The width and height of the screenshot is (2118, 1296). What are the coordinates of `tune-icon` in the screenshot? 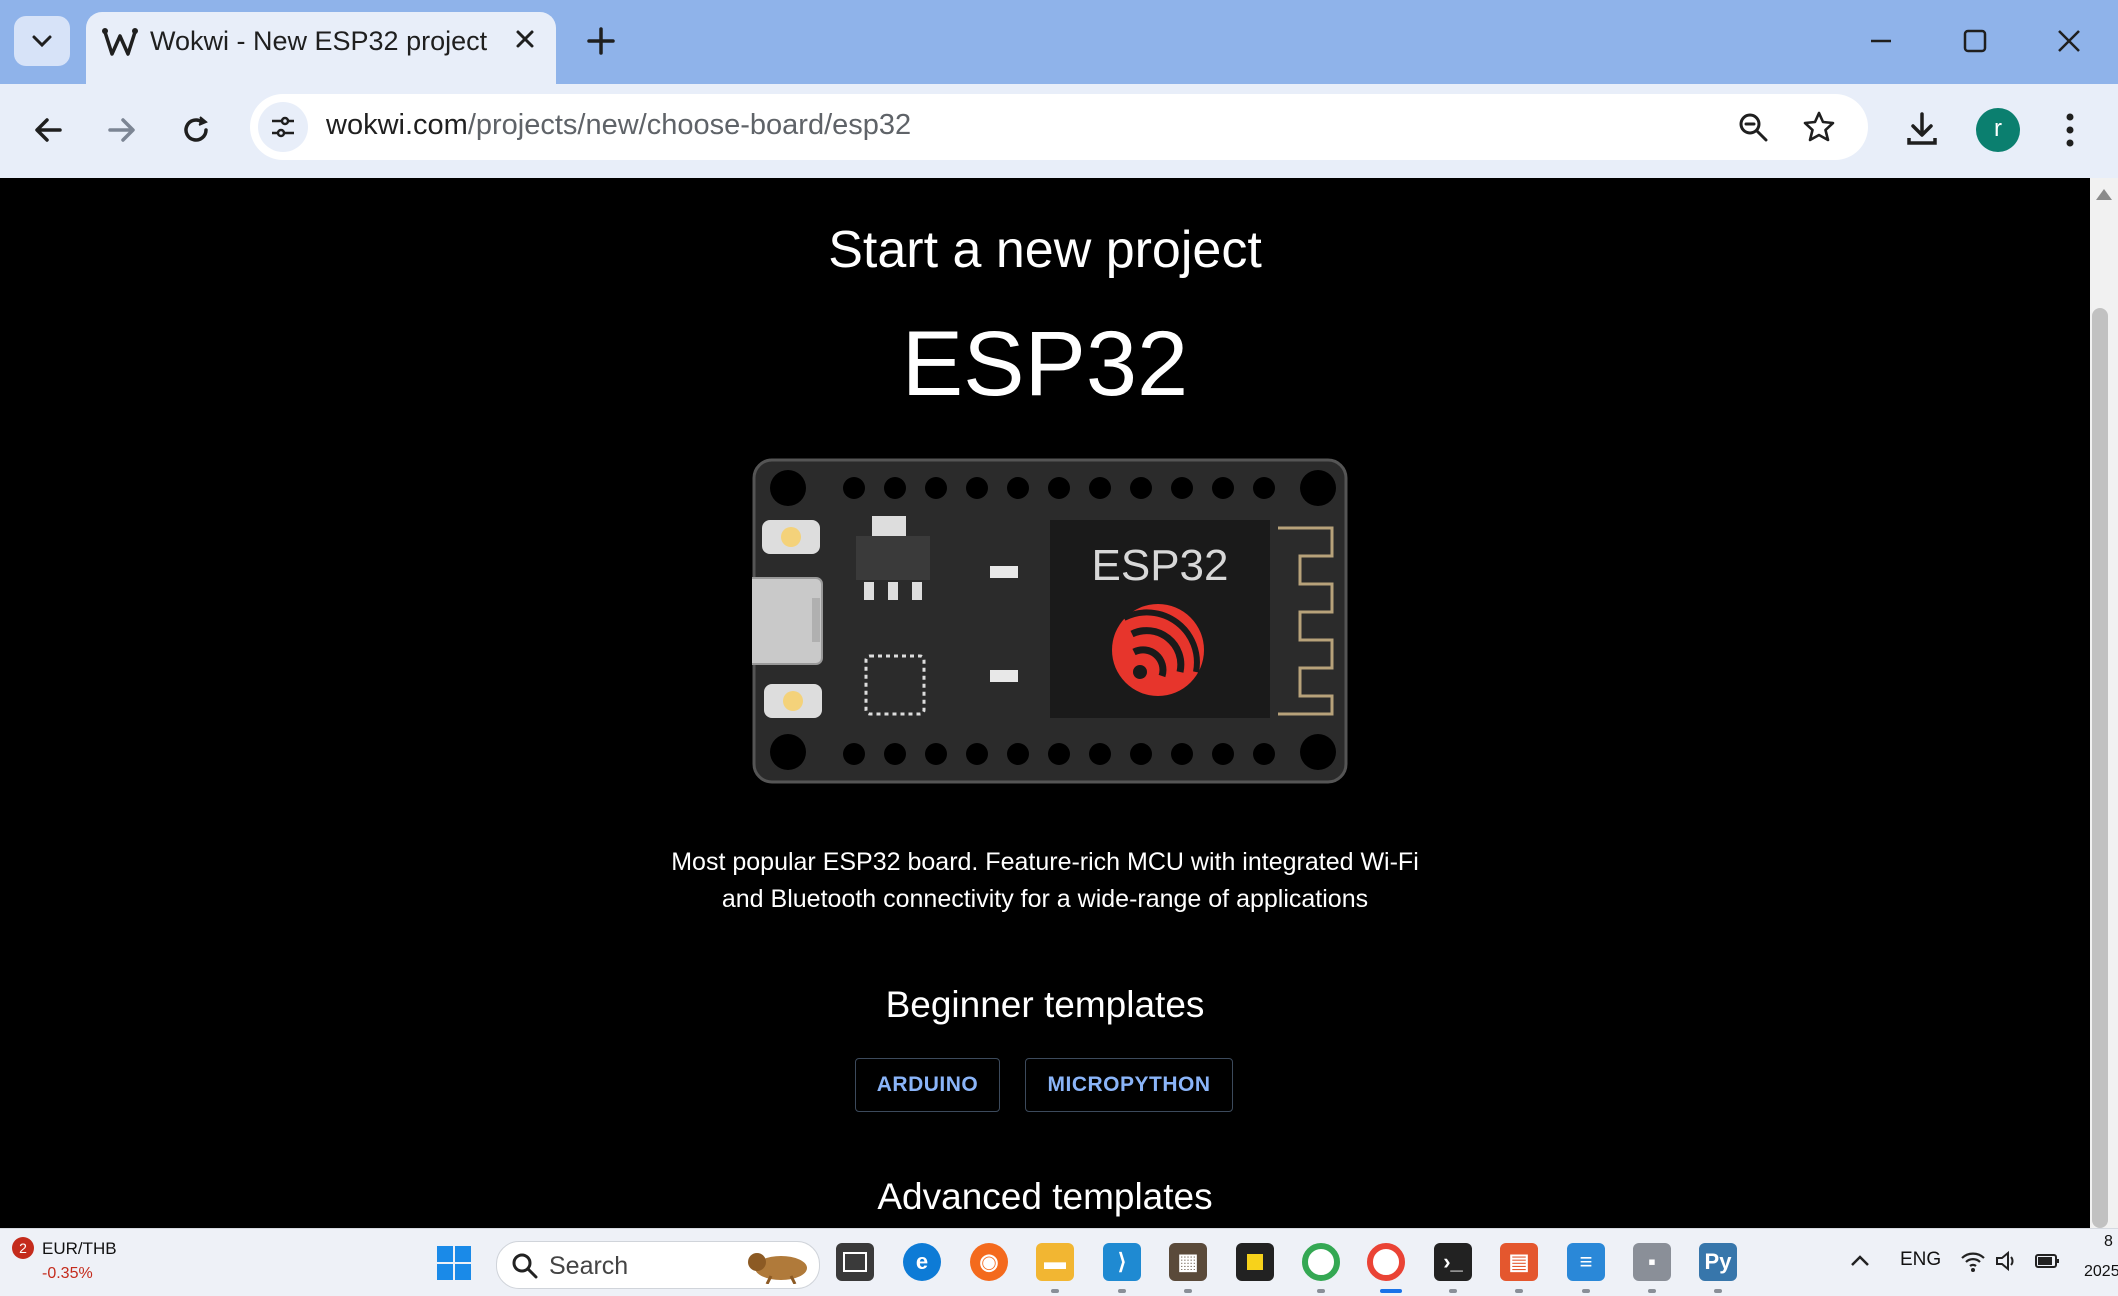 It's located at (283, 127).